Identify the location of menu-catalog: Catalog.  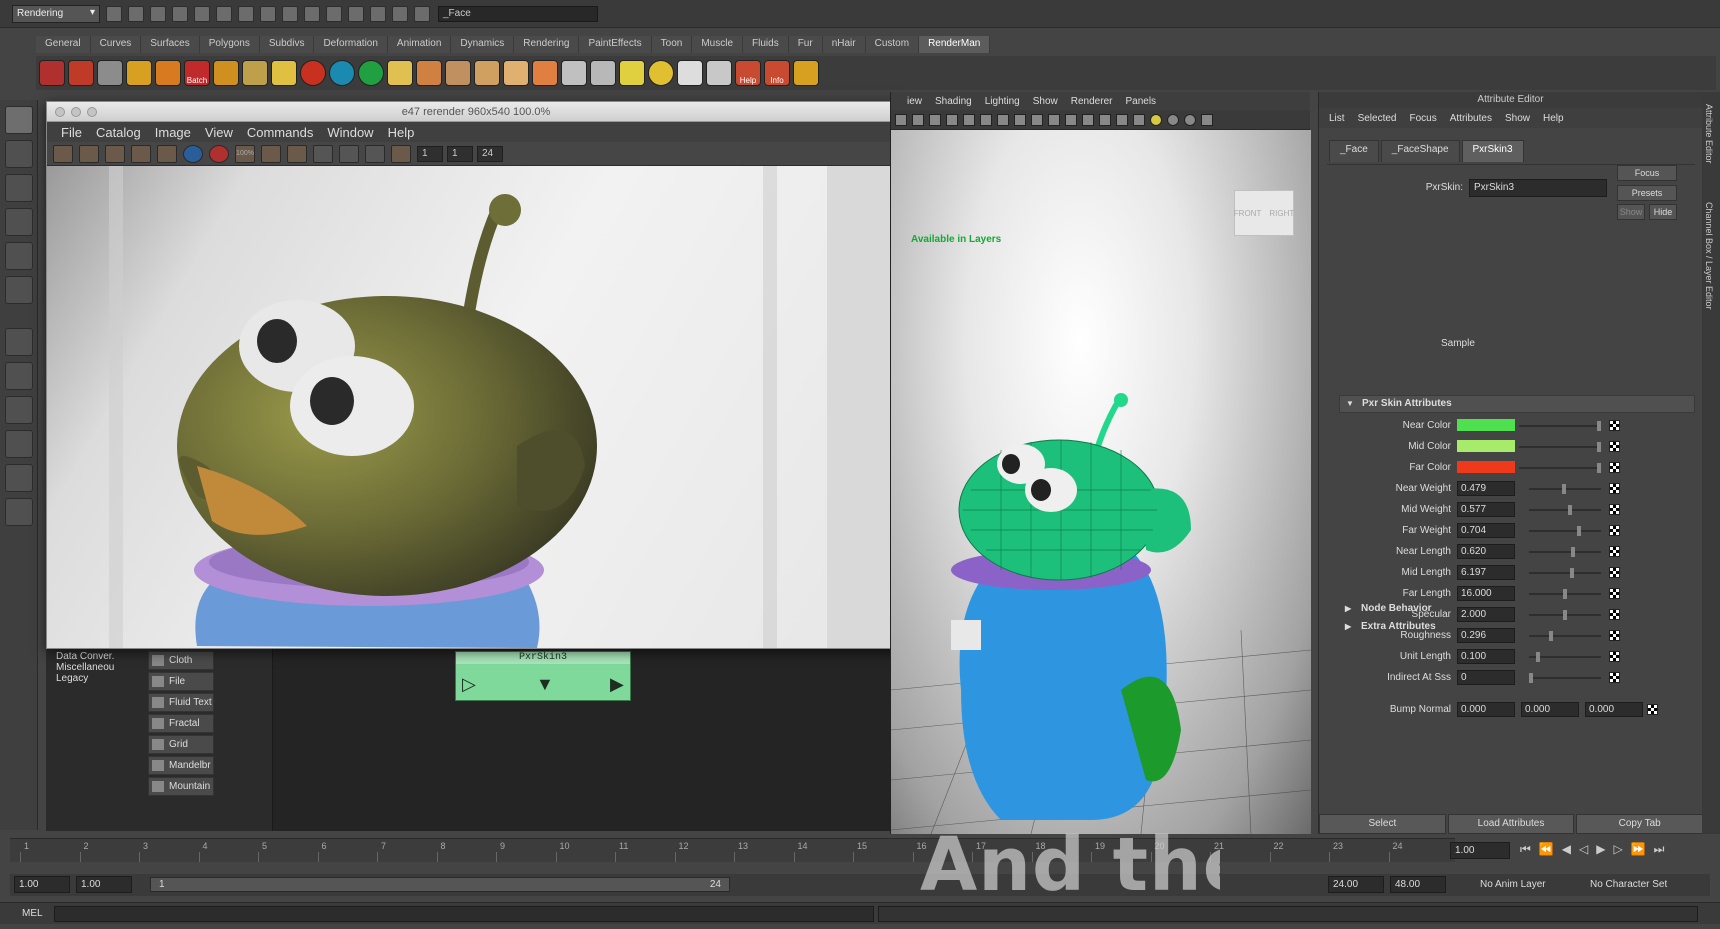
(118, 132).